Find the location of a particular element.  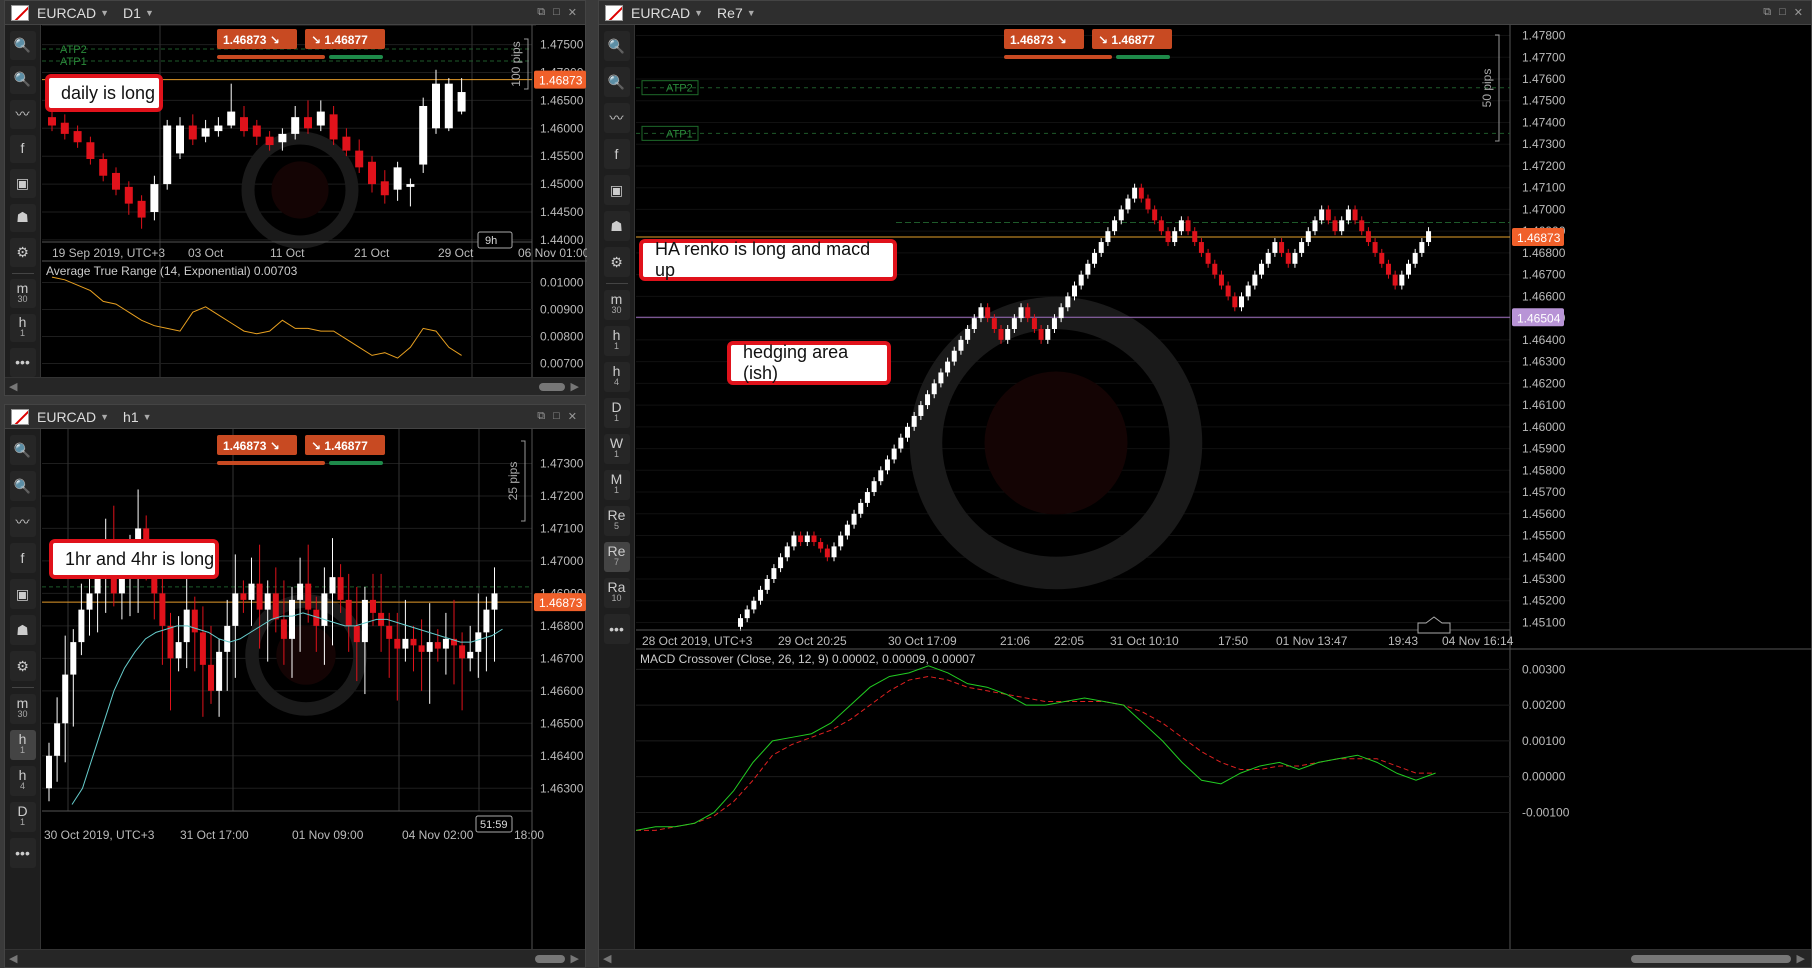

timeframe-button-W1: W1 is located at coordinates (616, 449).